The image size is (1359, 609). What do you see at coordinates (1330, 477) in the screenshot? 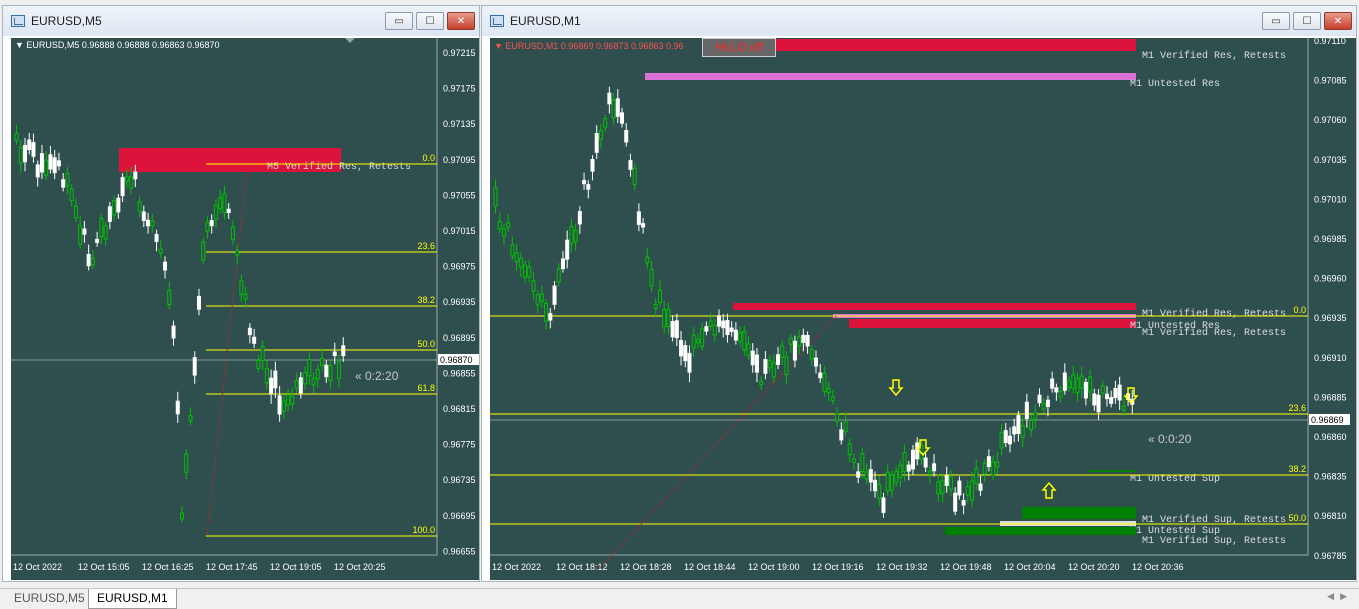
I see `price-axis-label: 0.96835` at bounding box center [1330, 477].